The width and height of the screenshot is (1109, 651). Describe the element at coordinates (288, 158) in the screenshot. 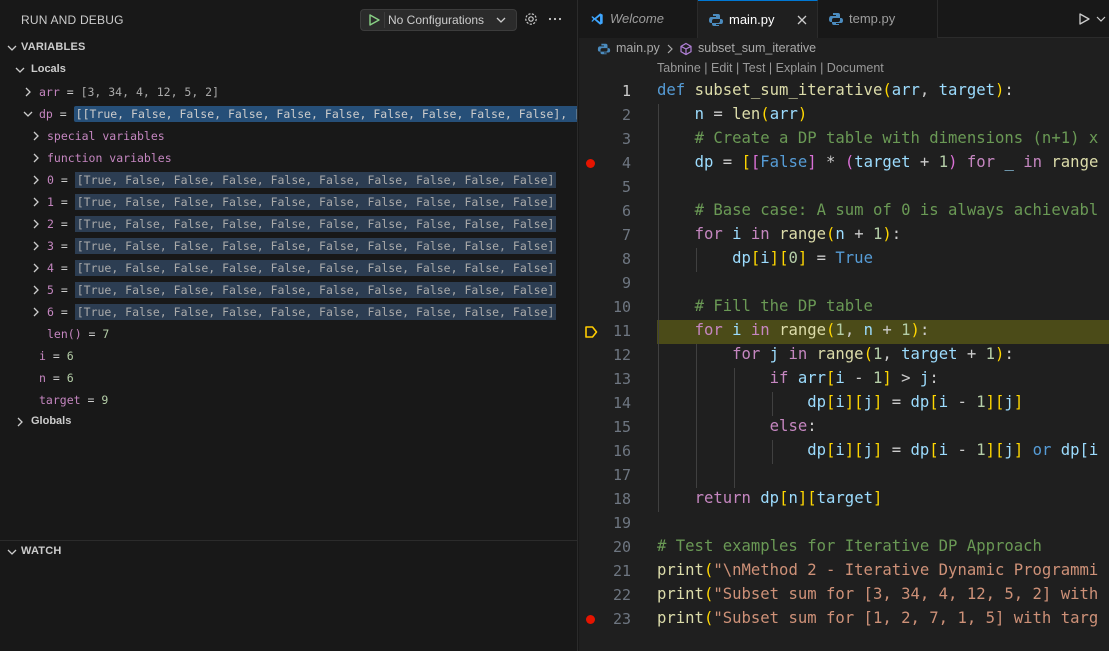

I see `function-variables-group: function variables` at that location.